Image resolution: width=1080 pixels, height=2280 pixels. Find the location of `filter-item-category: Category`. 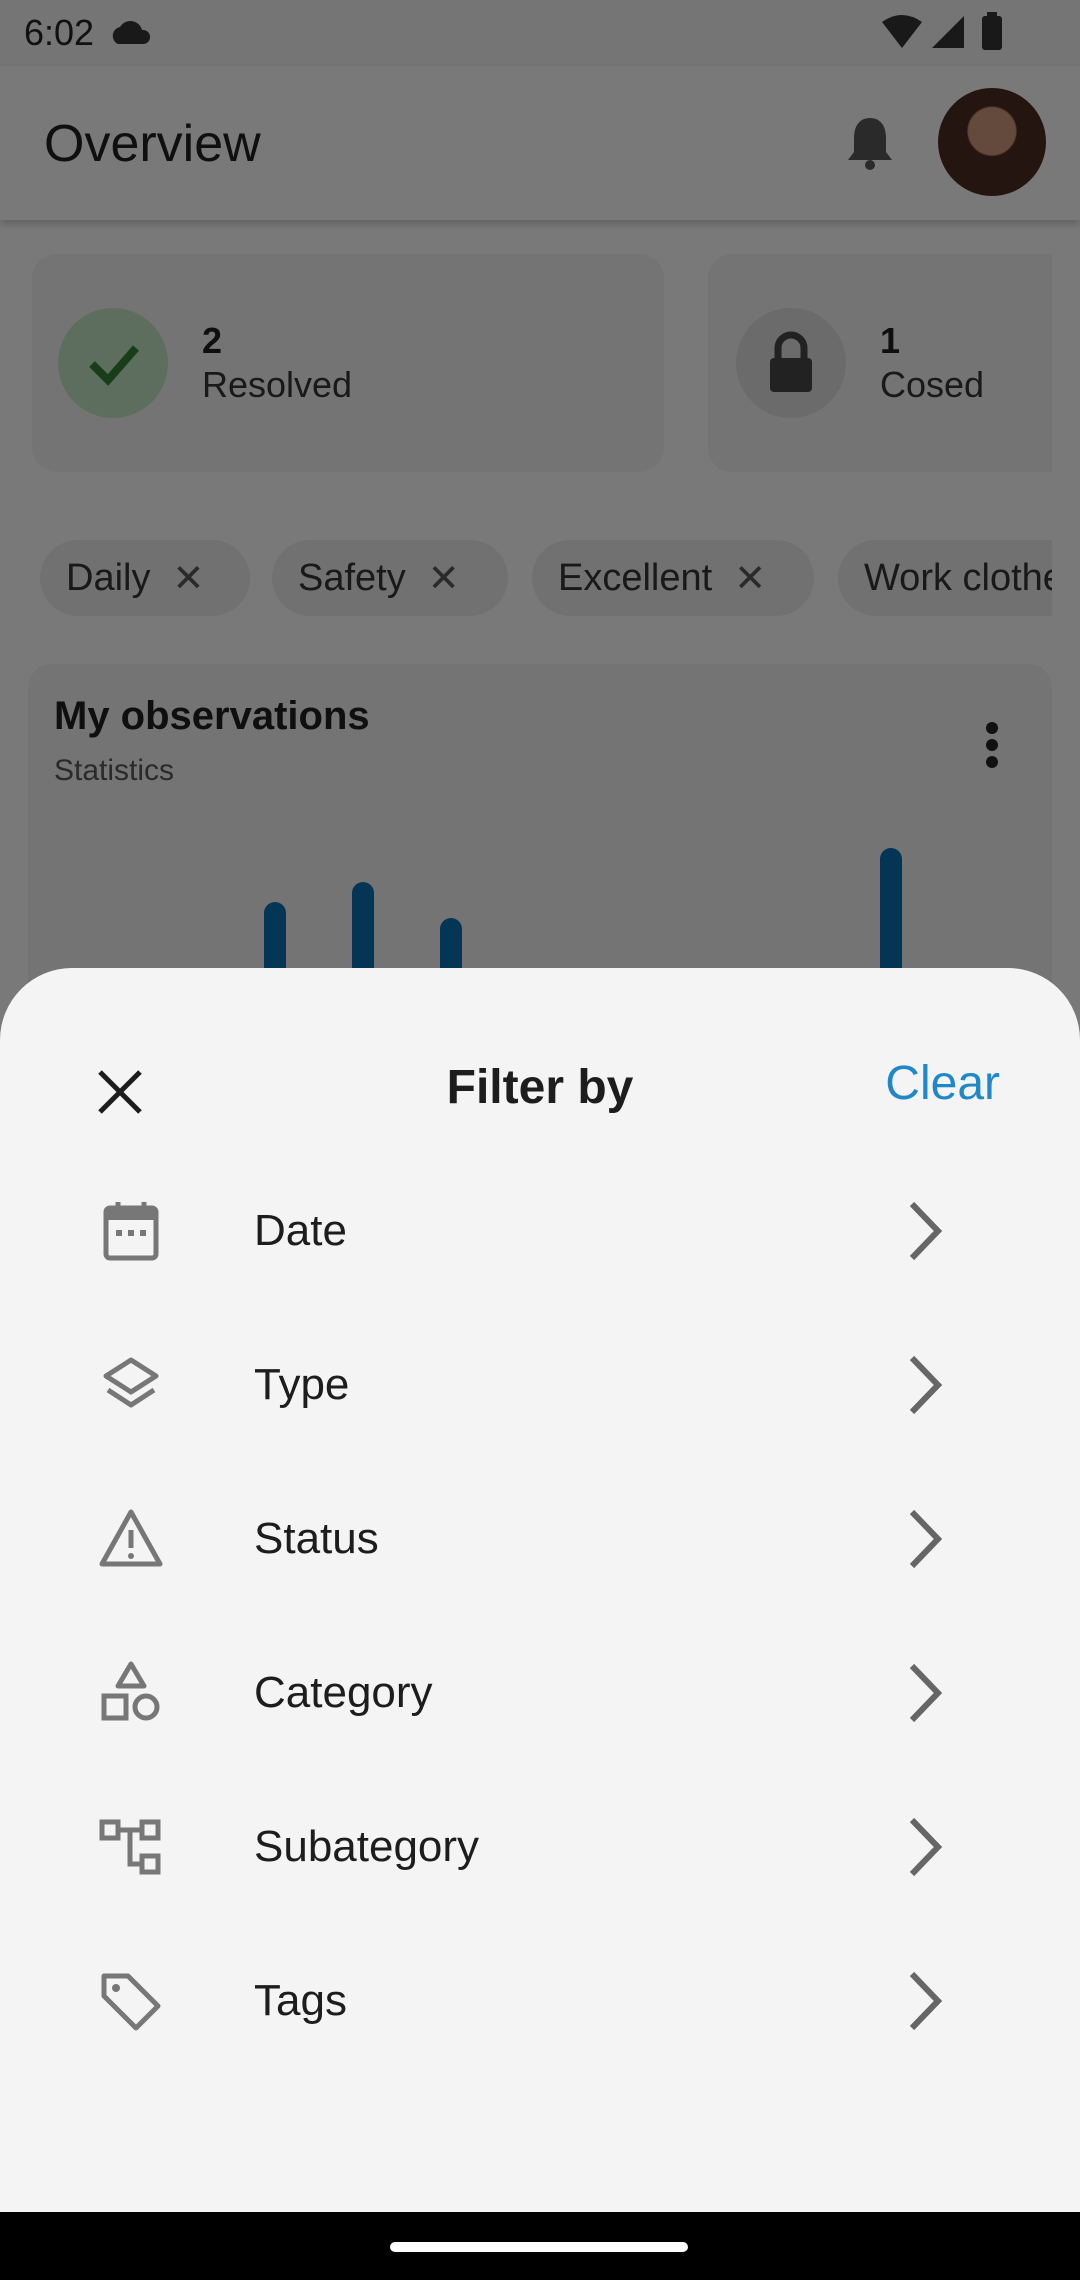

filter-item-category: Category is located at coordinates (540, 1693).